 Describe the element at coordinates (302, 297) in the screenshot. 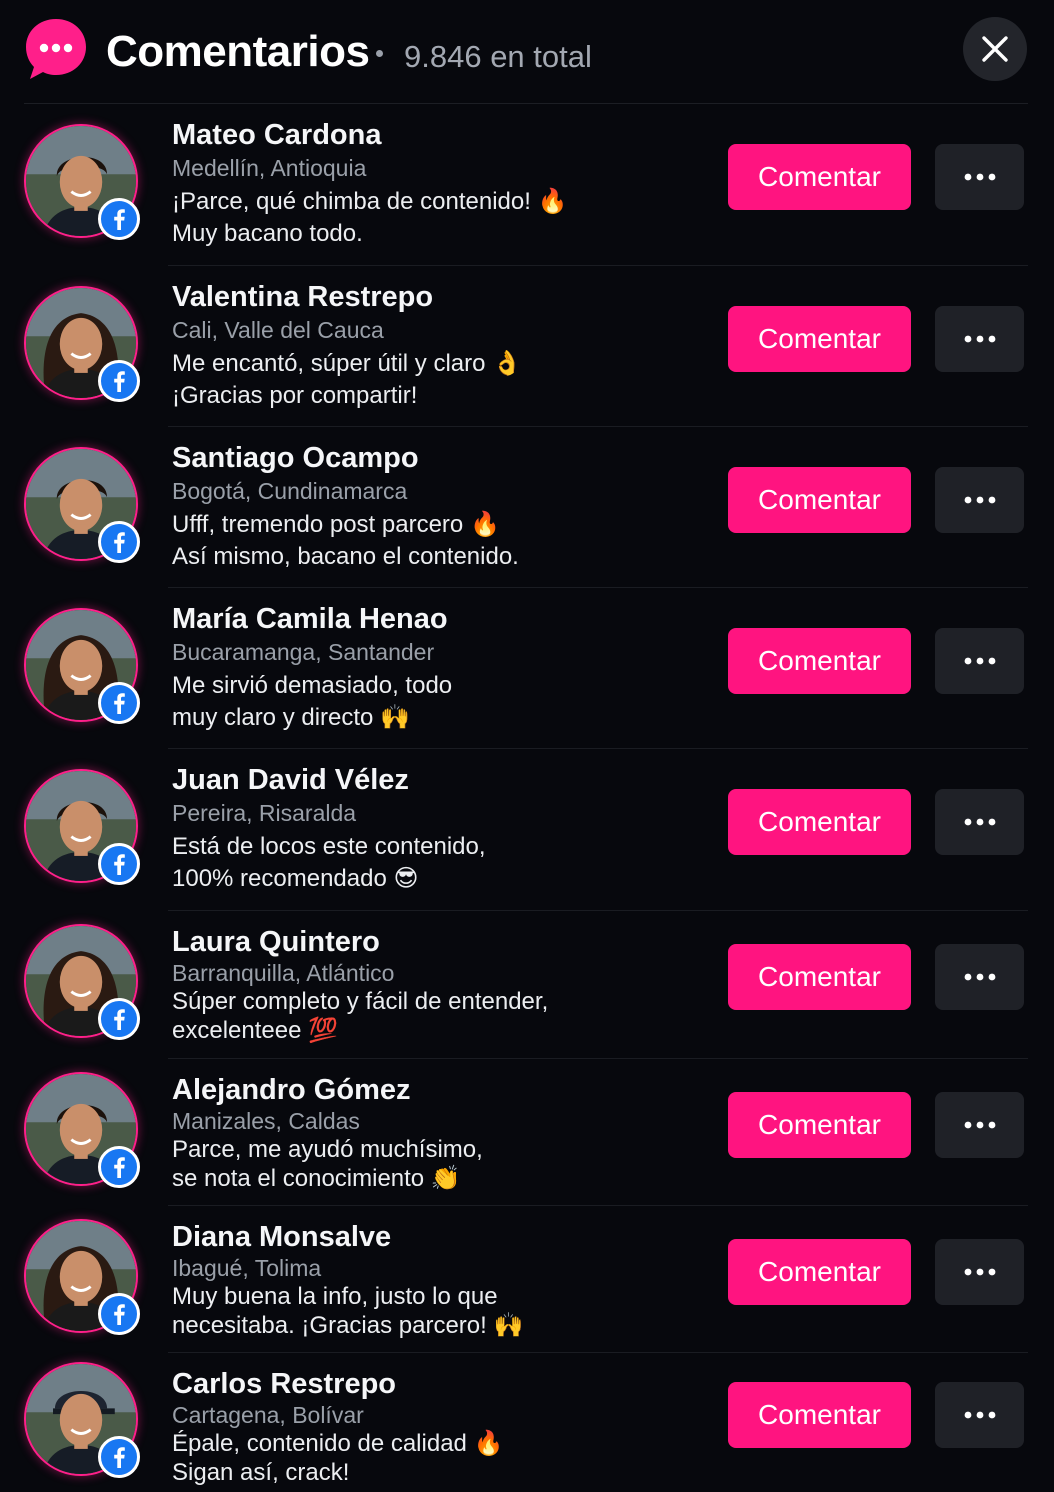

I see `commenter-name: Valentina Restrepo` at that location.